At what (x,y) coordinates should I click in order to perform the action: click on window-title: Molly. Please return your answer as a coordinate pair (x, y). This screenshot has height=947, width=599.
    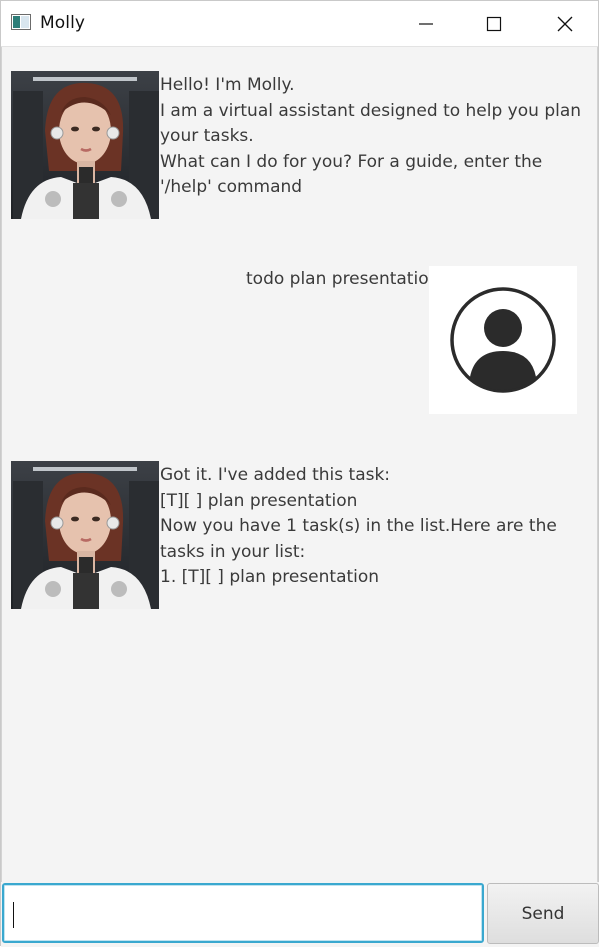
    Looking at the image, I should click on (63, 23).